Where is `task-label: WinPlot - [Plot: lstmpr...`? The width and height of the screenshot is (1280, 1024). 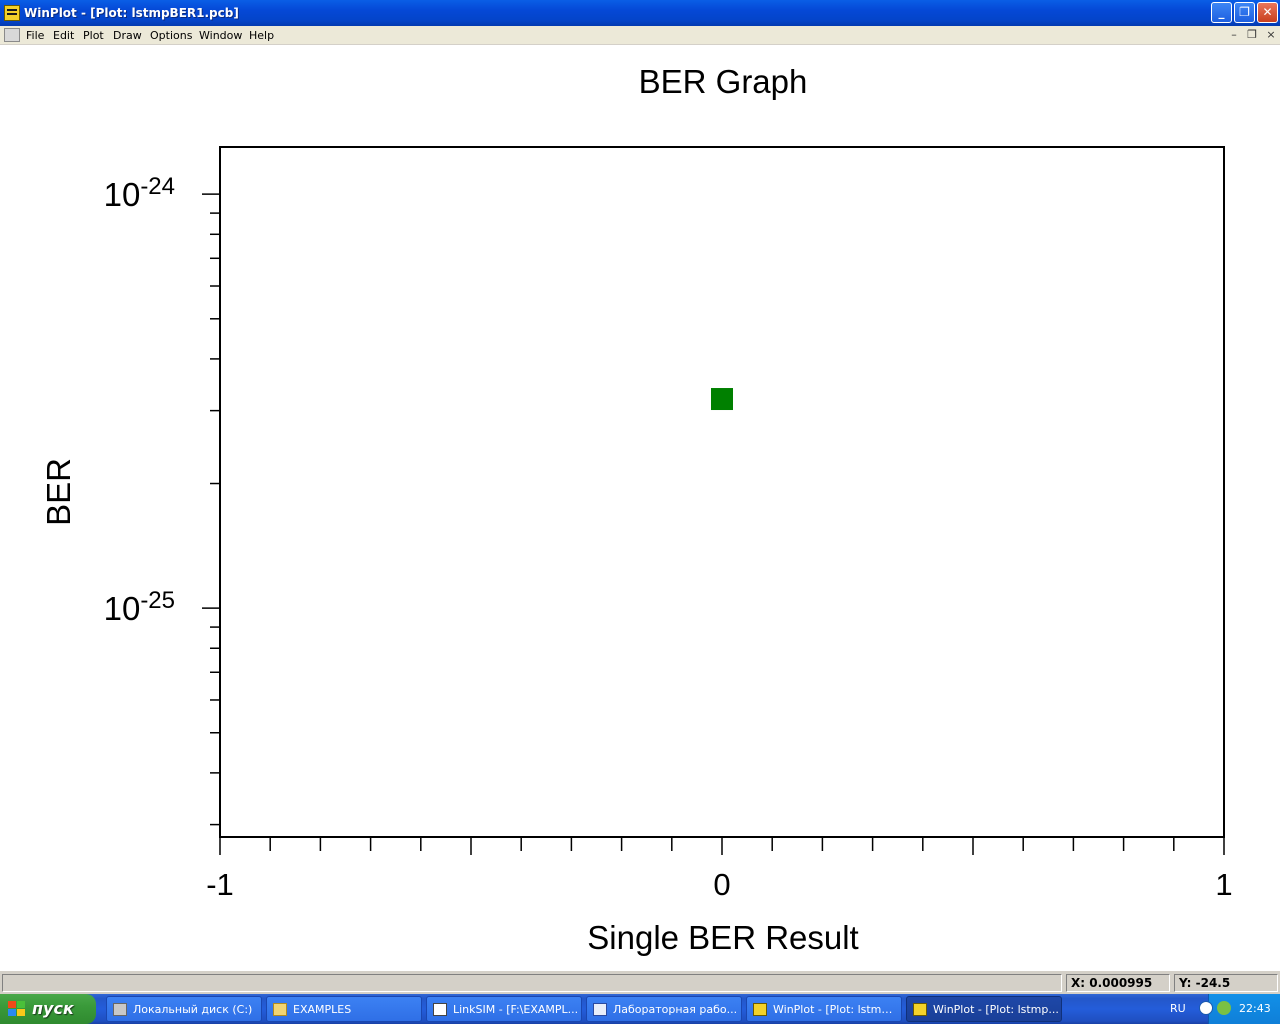
task-label: WinPlot - [Plot: lstmpr... is located at coordinates (836, 1009).